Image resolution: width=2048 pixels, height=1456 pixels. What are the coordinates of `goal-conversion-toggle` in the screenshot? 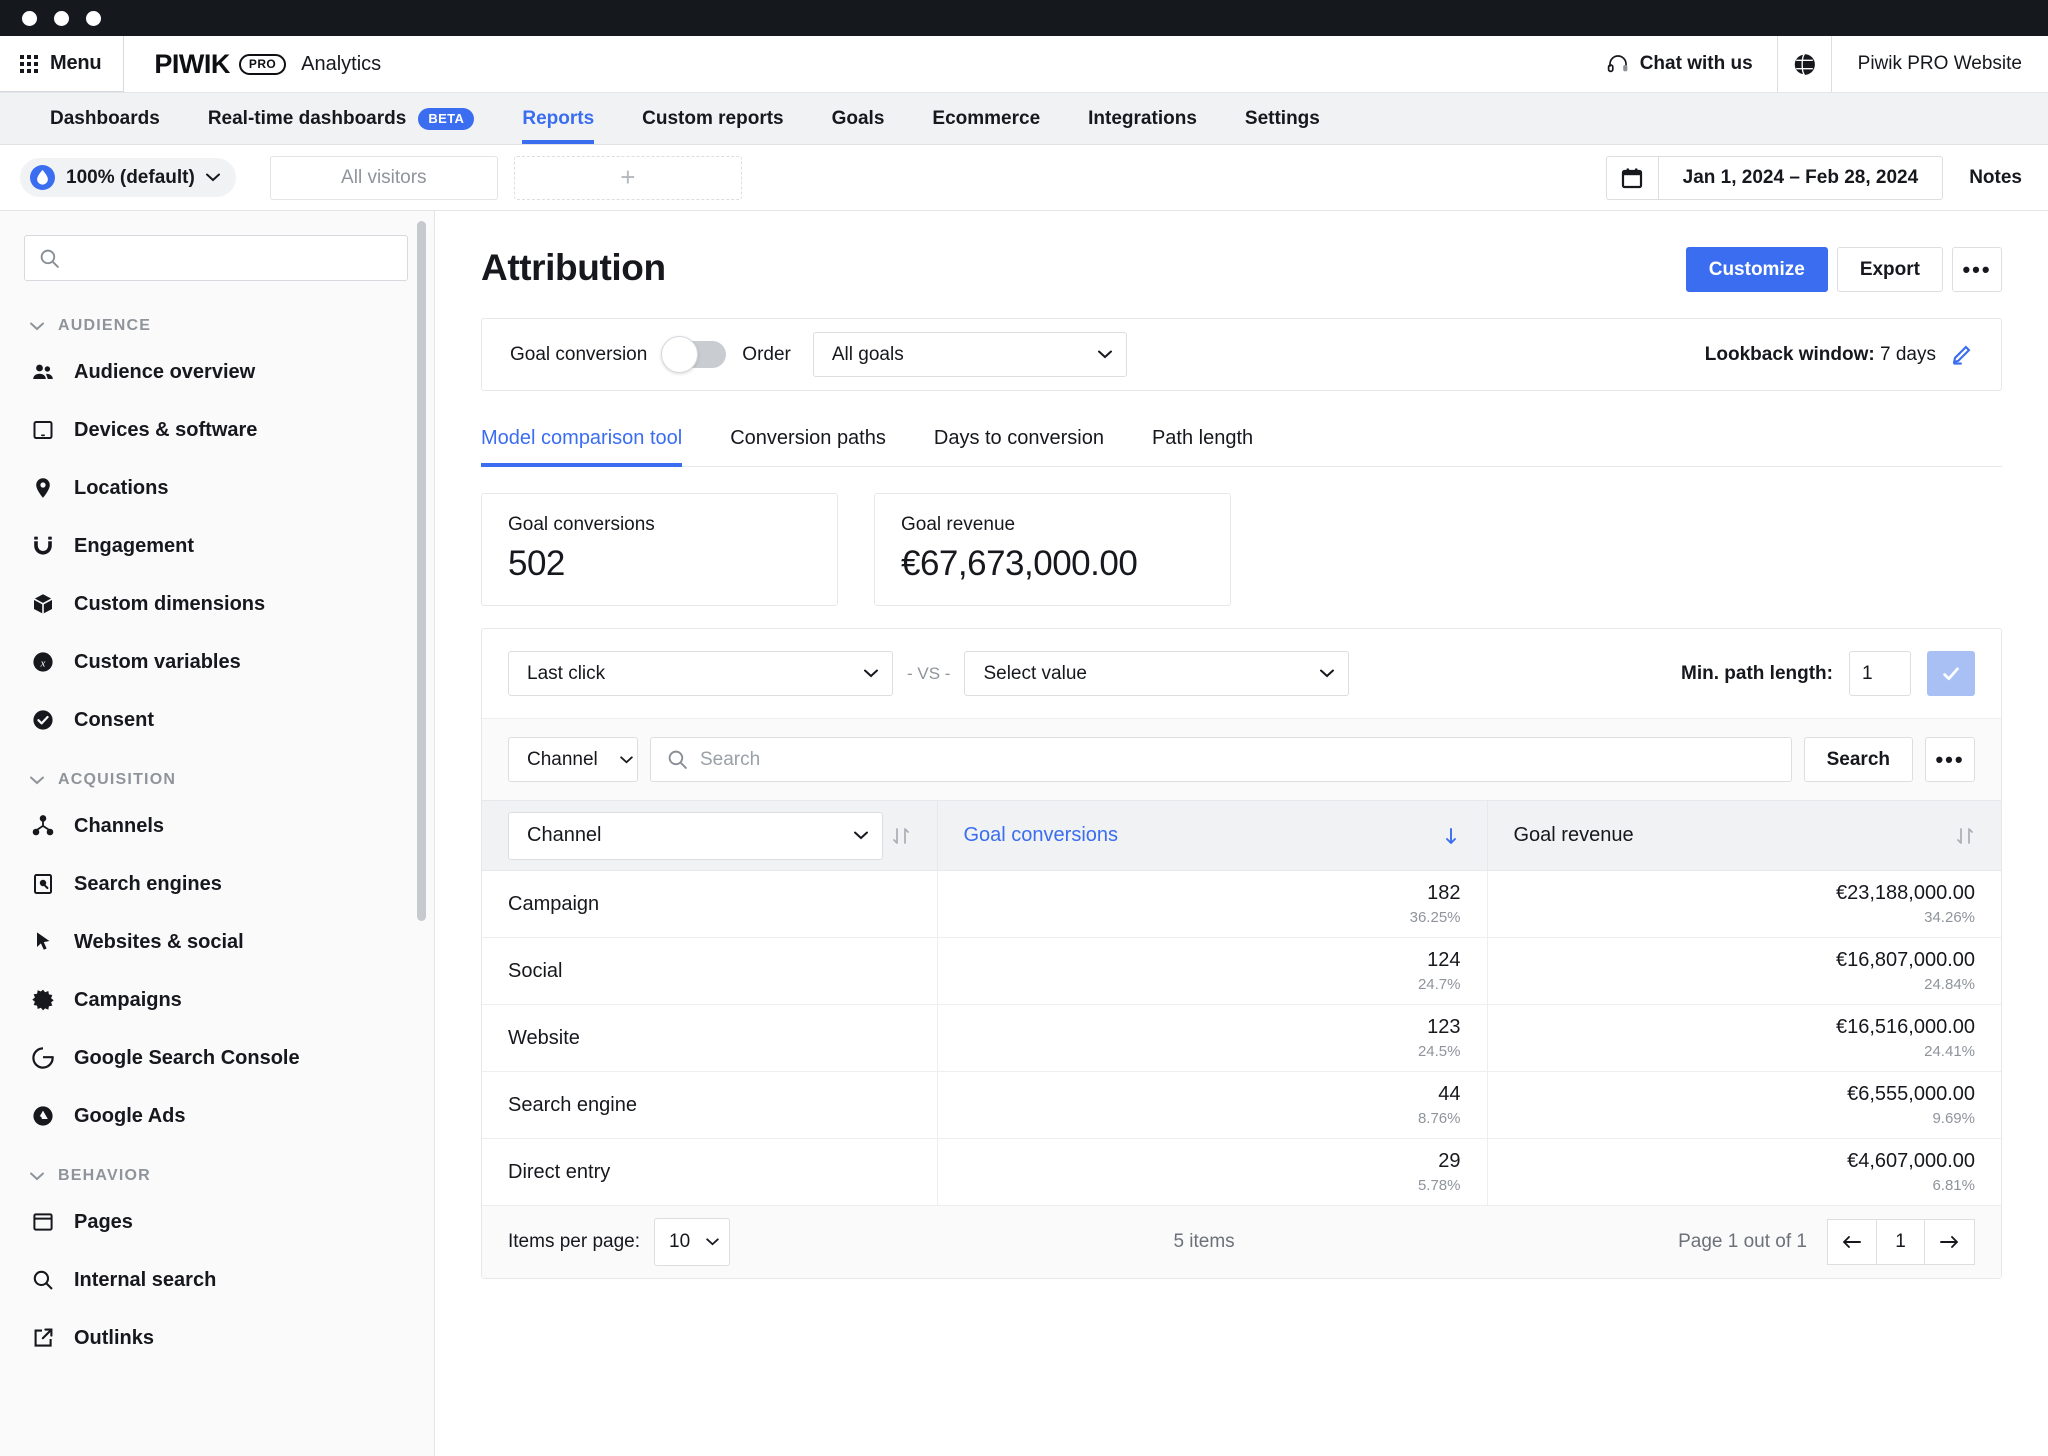 It's located at (694, 354).